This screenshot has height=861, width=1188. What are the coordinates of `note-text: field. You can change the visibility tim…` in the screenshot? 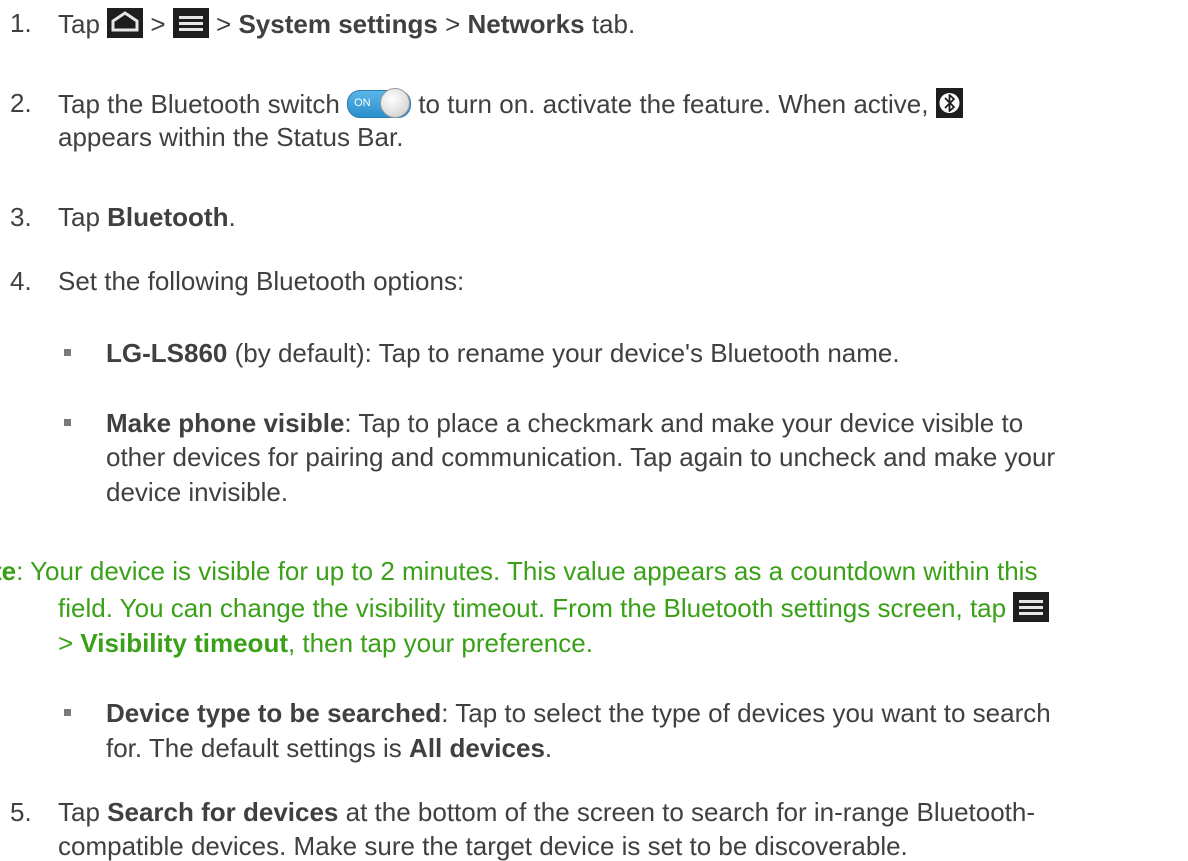 It's located at (532, 608).